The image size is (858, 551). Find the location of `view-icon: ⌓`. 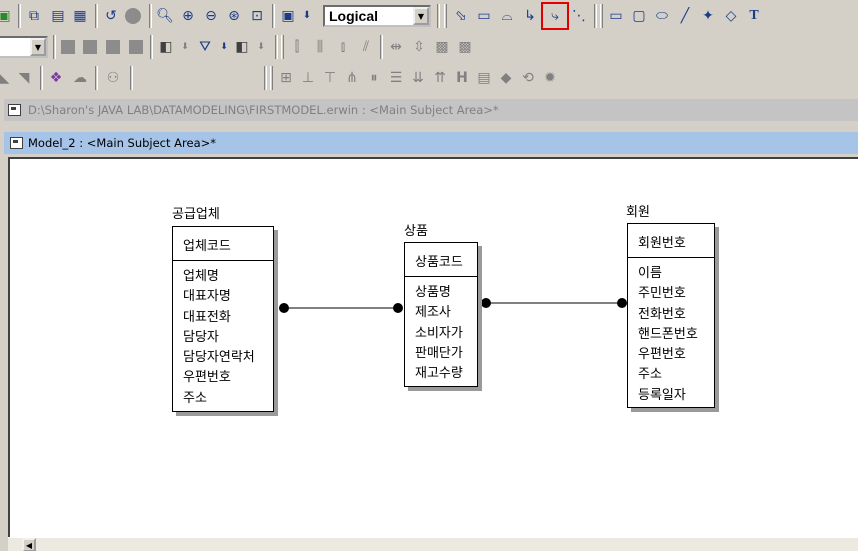

view-icon: ⌓ is located at coordinates (507, 16).